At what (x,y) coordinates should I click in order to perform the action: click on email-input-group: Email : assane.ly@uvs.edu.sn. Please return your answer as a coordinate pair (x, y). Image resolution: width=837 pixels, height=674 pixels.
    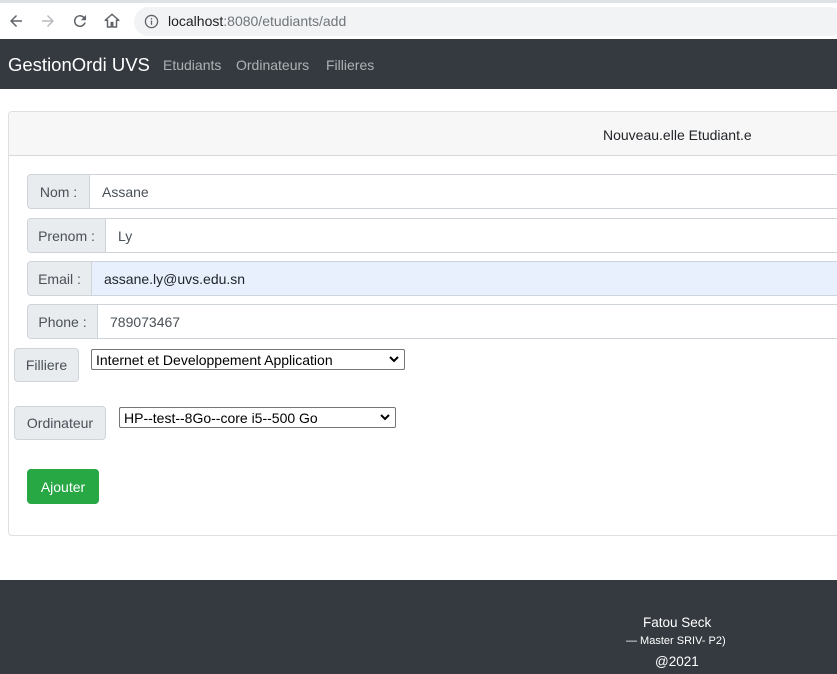
    Looking at the image, I should click on (432, 278).